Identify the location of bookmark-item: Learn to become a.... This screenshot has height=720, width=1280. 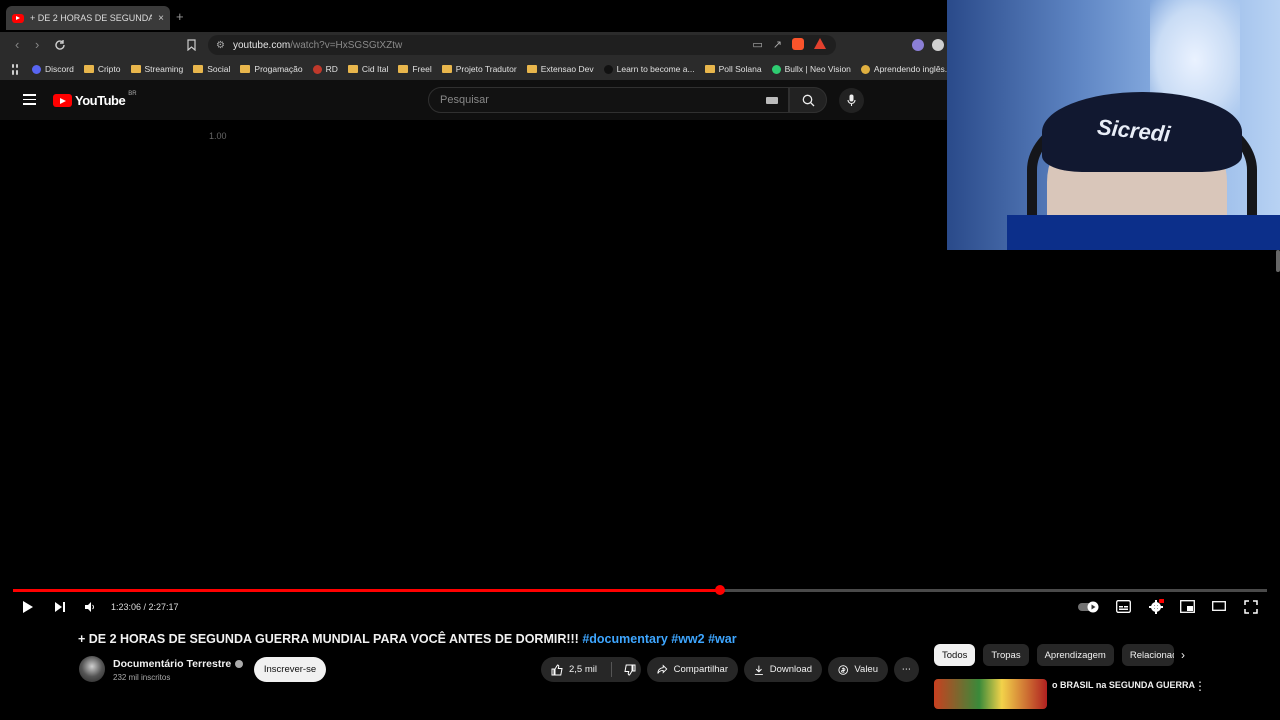
(649, 69).